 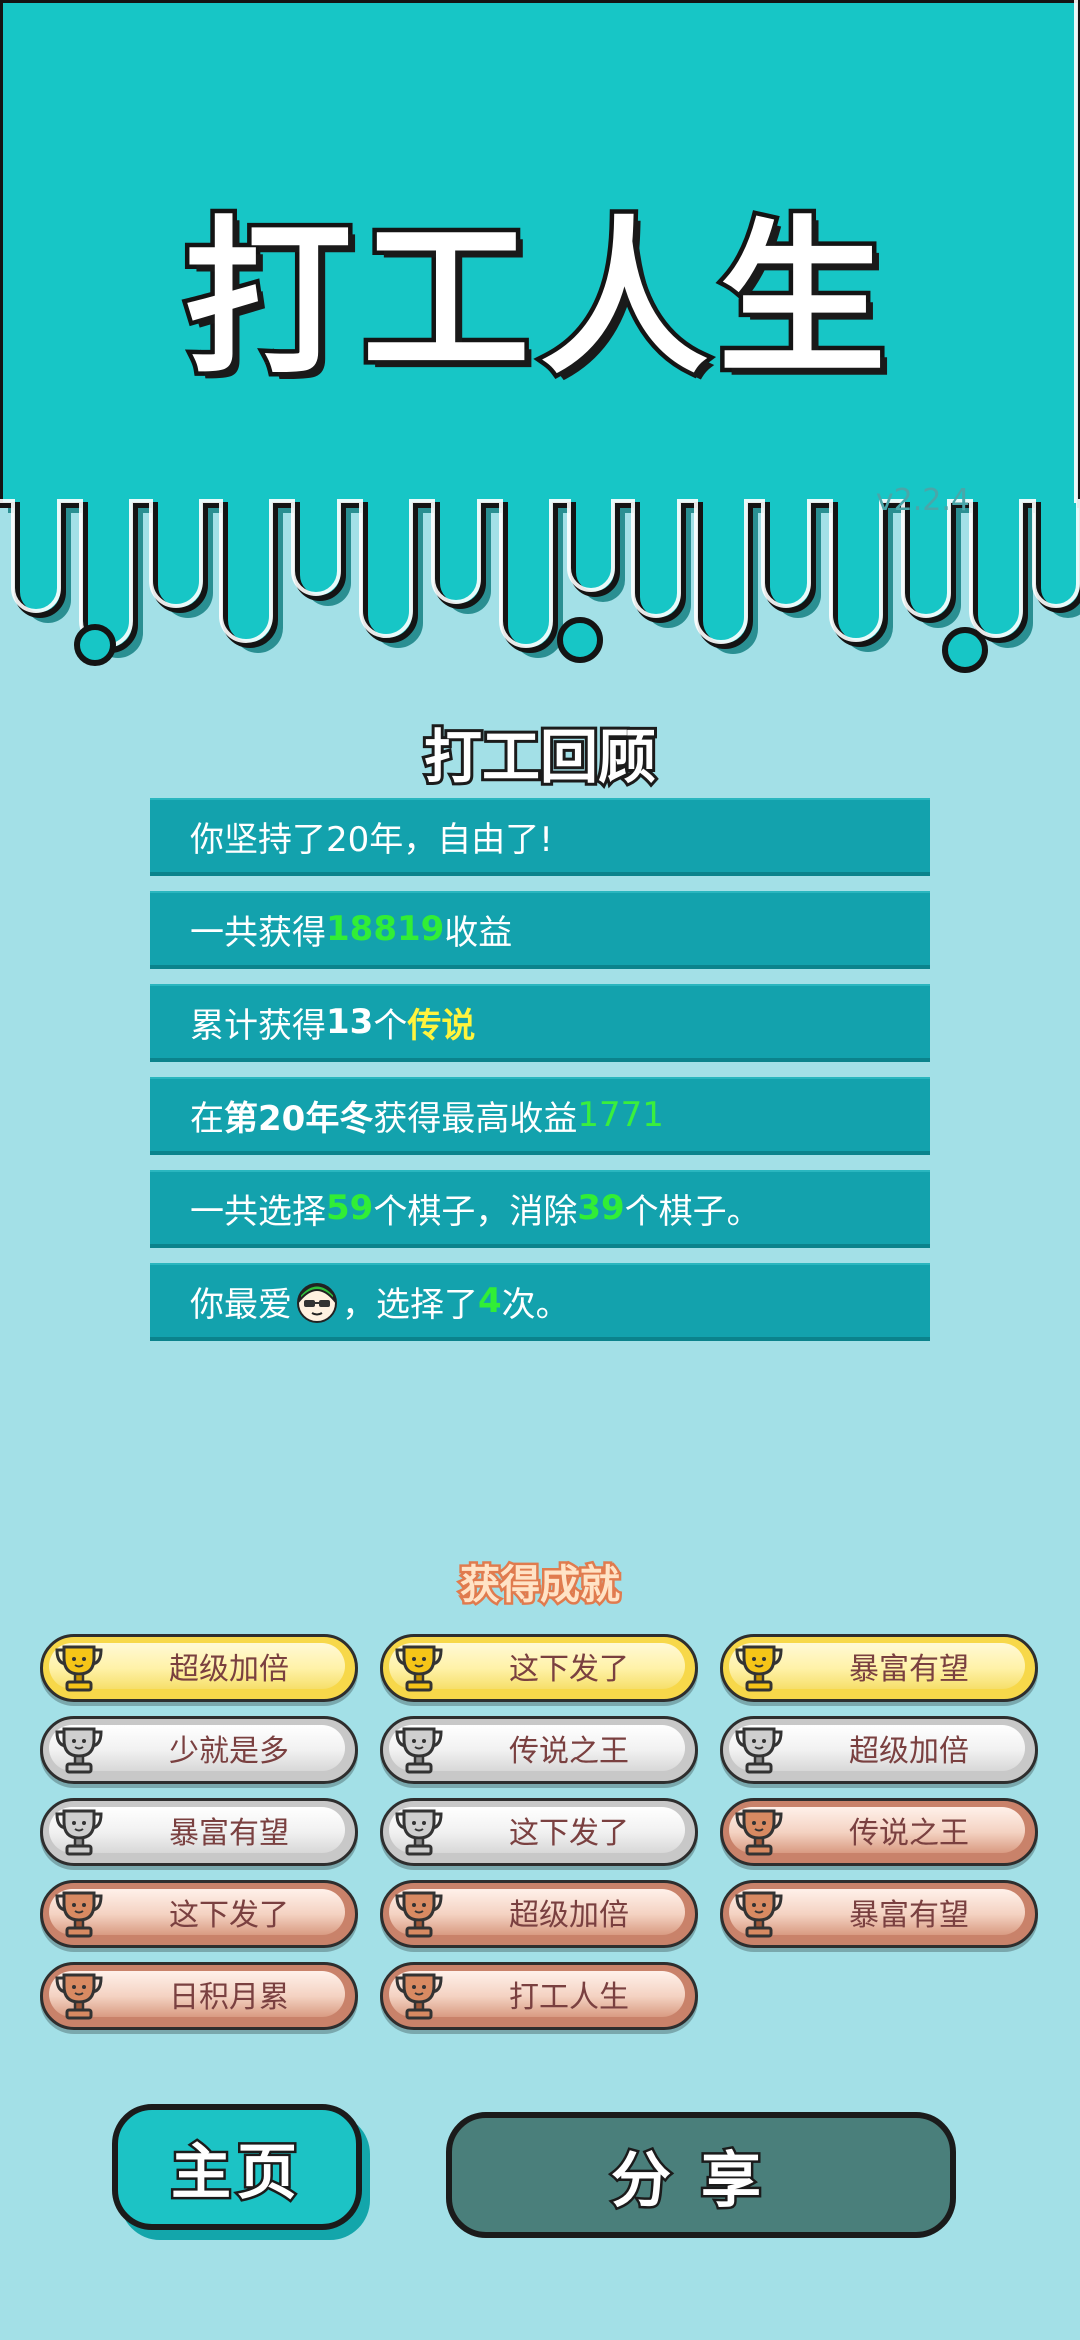 I want to click on stat-text: 个棋子，消除, so click(x=475, y=1211).